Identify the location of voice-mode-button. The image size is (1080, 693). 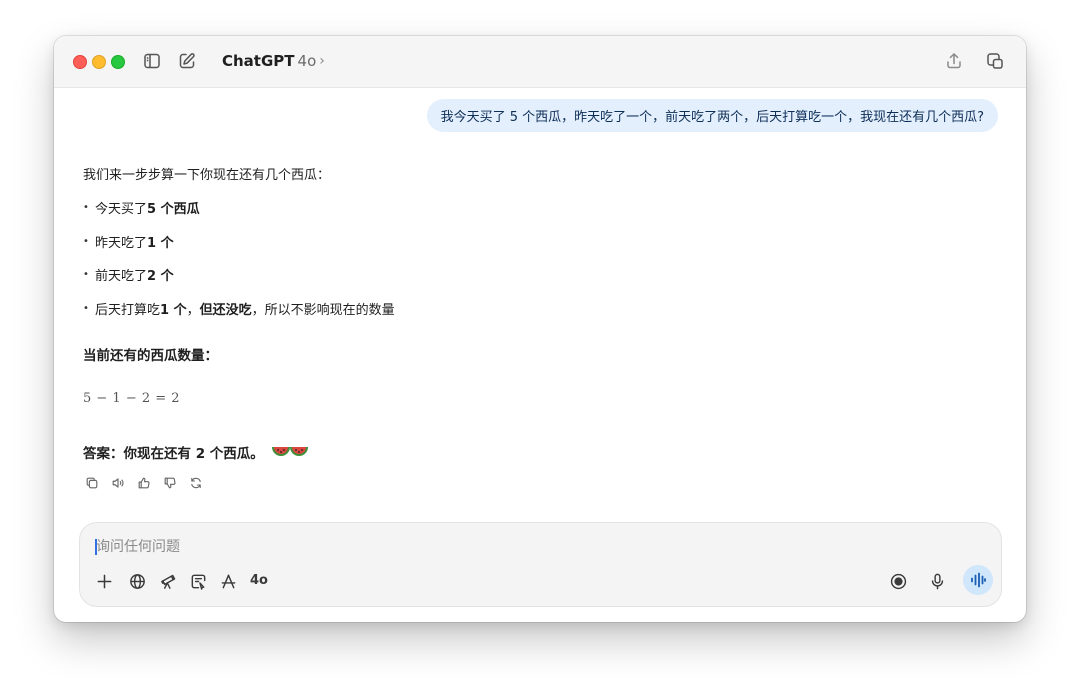
(978, 580).